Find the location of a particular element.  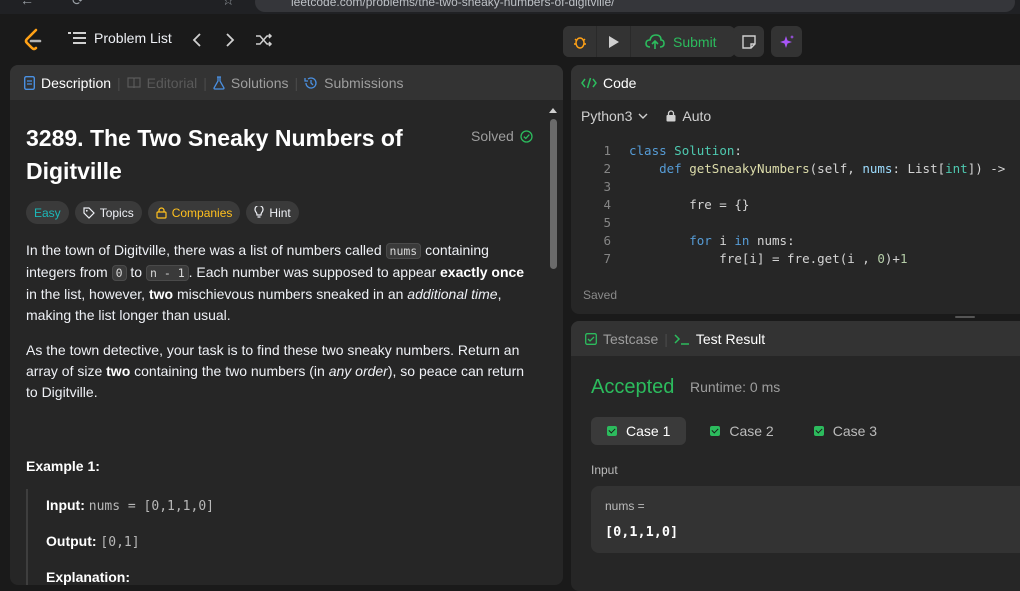

checkbox-icon is located at coordinates (591, 338).